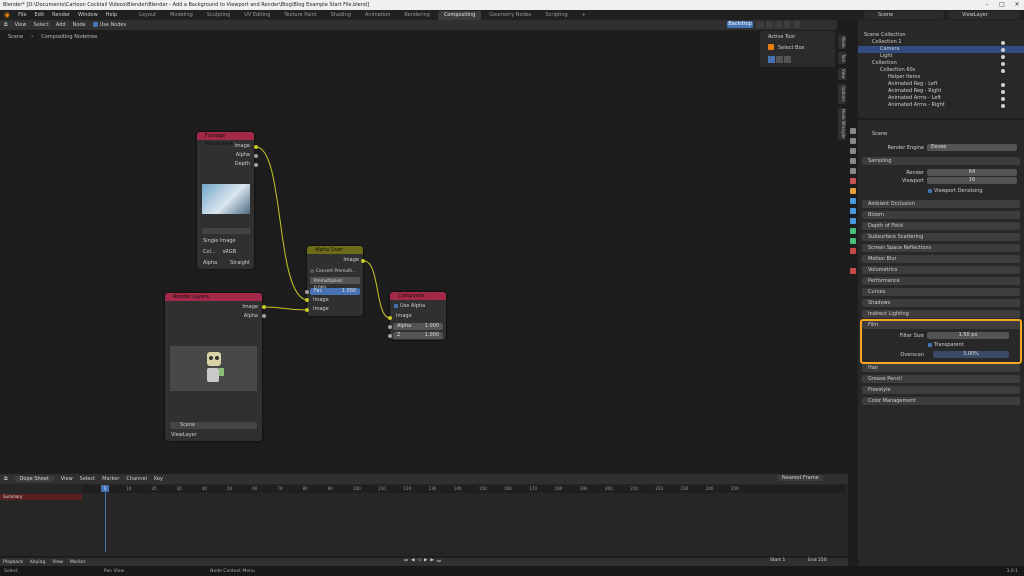 The height and width of the screenshot is (576, 1024). What do you see at coordinates (431, 561) in the screenshot?
I see `next-key-icon: ▶` at bounding box center [431, 561].